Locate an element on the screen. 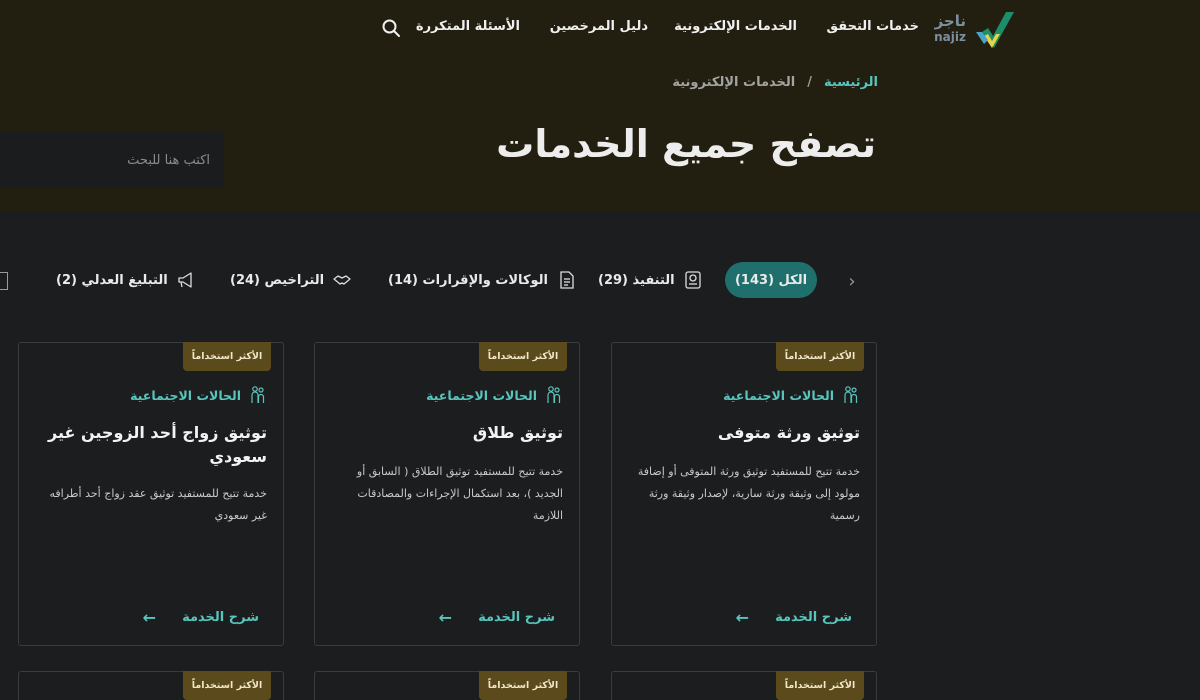 The width and height of the screenshot is (1200, 700). tab-all-label: الكل (143) is located at coordinates (771, 280).